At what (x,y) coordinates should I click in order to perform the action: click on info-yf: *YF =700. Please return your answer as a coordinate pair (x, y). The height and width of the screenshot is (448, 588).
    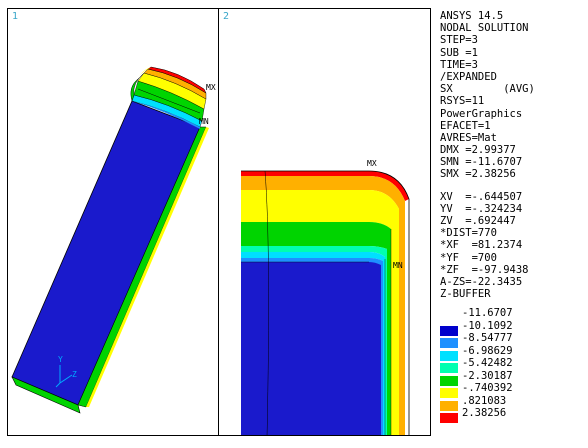
    Looking at the image, I should click on (468, 257).